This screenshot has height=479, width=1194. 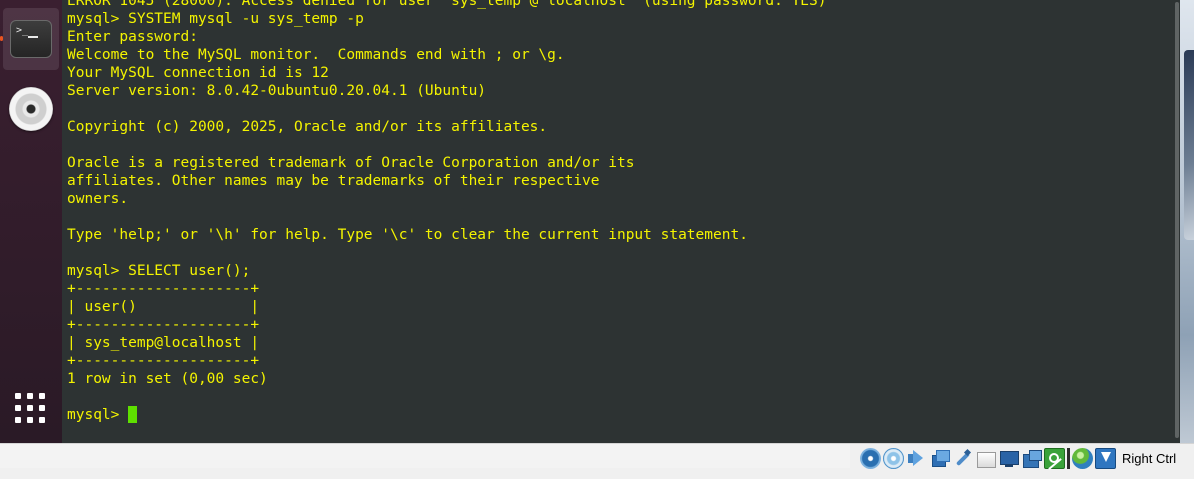 I want to click on show-applications-button, so click(x=31, y=409).